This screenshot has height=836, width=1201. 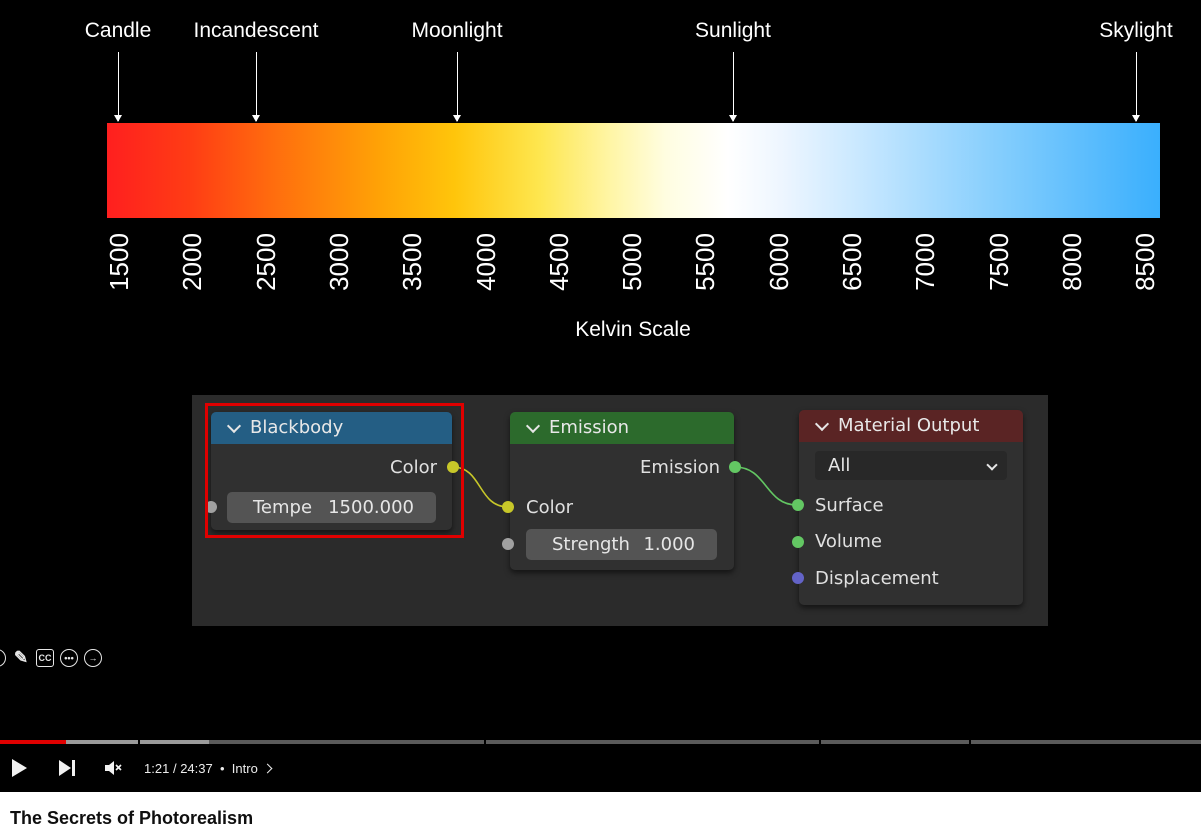 What do you see at coordinates (132, 818) in the screenshot?
I see `video-title: The Secrets of Photorealism` at bounding box center [132, 818].